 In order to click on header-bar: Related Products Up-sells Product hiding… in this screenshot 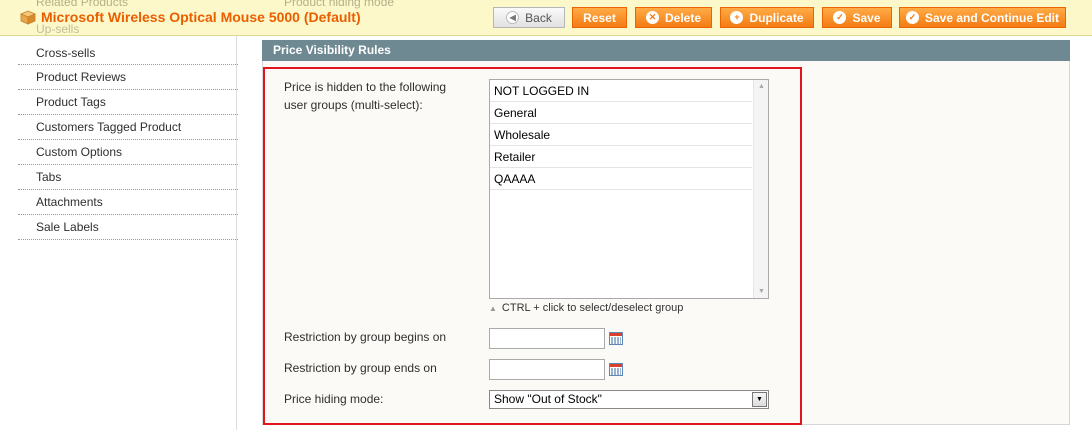, I will do `click(546, 18)`.